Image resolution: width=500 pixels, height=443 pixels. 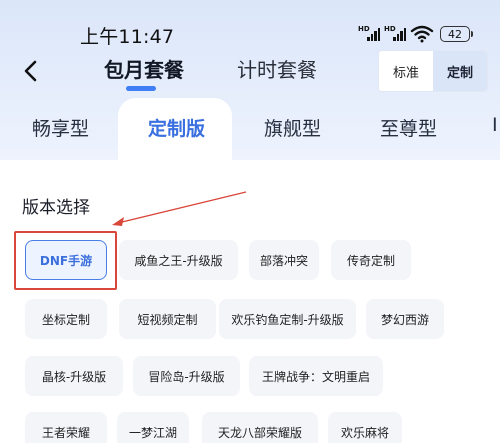 I want to click on edition-tab-more: I, so click(x=495, y=125).